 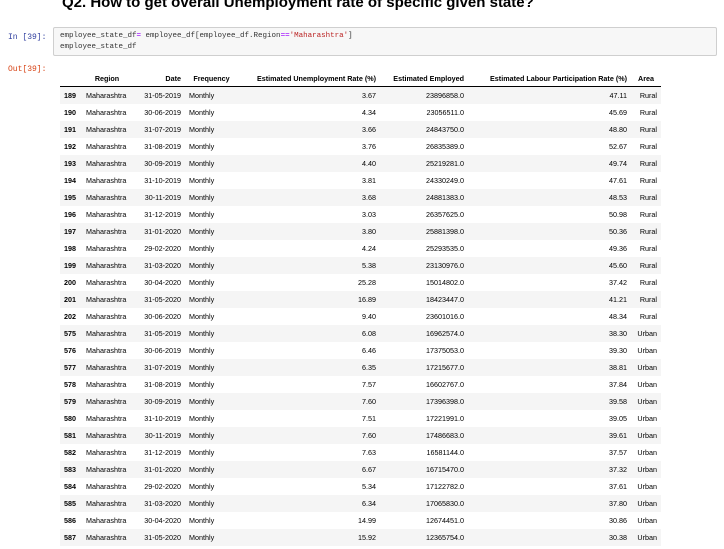 What do you see at coordinates (618, 299) in the screenshot?
I see `table-cell: 41.21` at bounding box center [618, 299].